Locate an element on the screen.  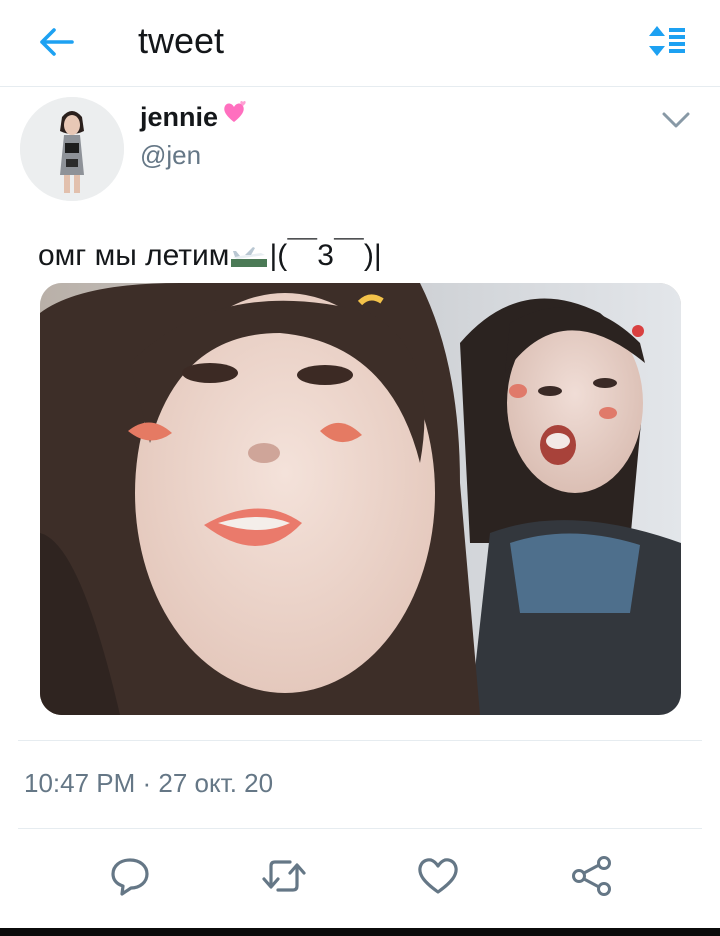
page-title: tweet is located at coordinates (181, 40).